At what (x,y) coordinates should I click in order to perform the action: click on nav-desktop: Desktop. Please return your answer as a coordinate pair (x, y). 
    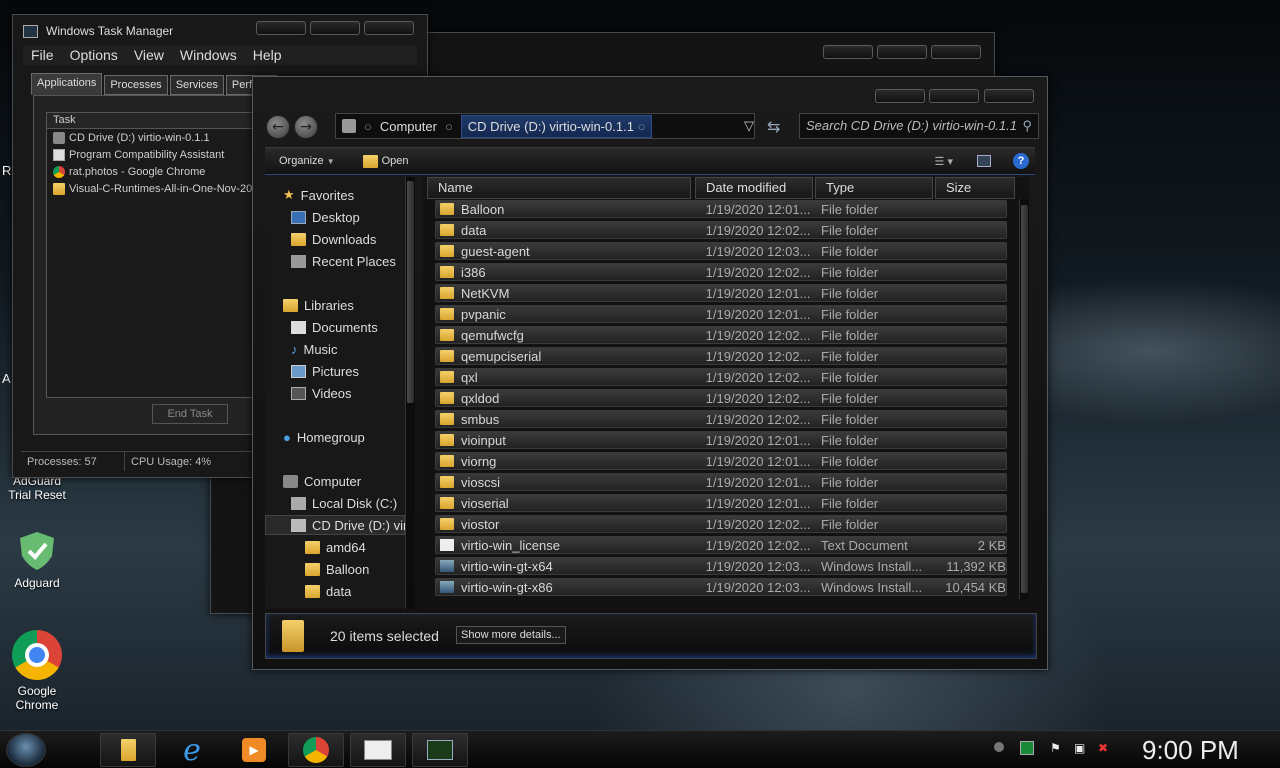
    Looking at the image, I should click on (325, 217).